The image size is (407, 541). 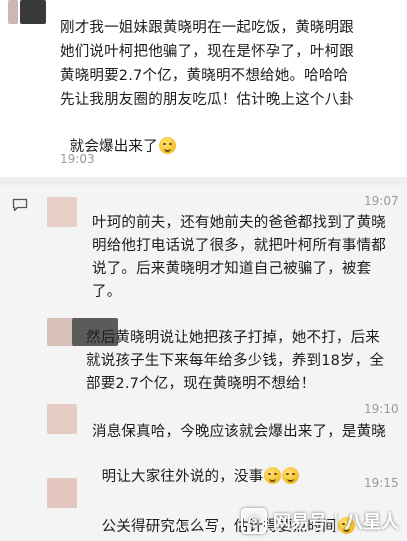 What do you see at coordinates (182, 477) in the screenshot?
I see `comment-3-line-2-text: 明让大家往外说的，没事` at bounding box center [182, 477].